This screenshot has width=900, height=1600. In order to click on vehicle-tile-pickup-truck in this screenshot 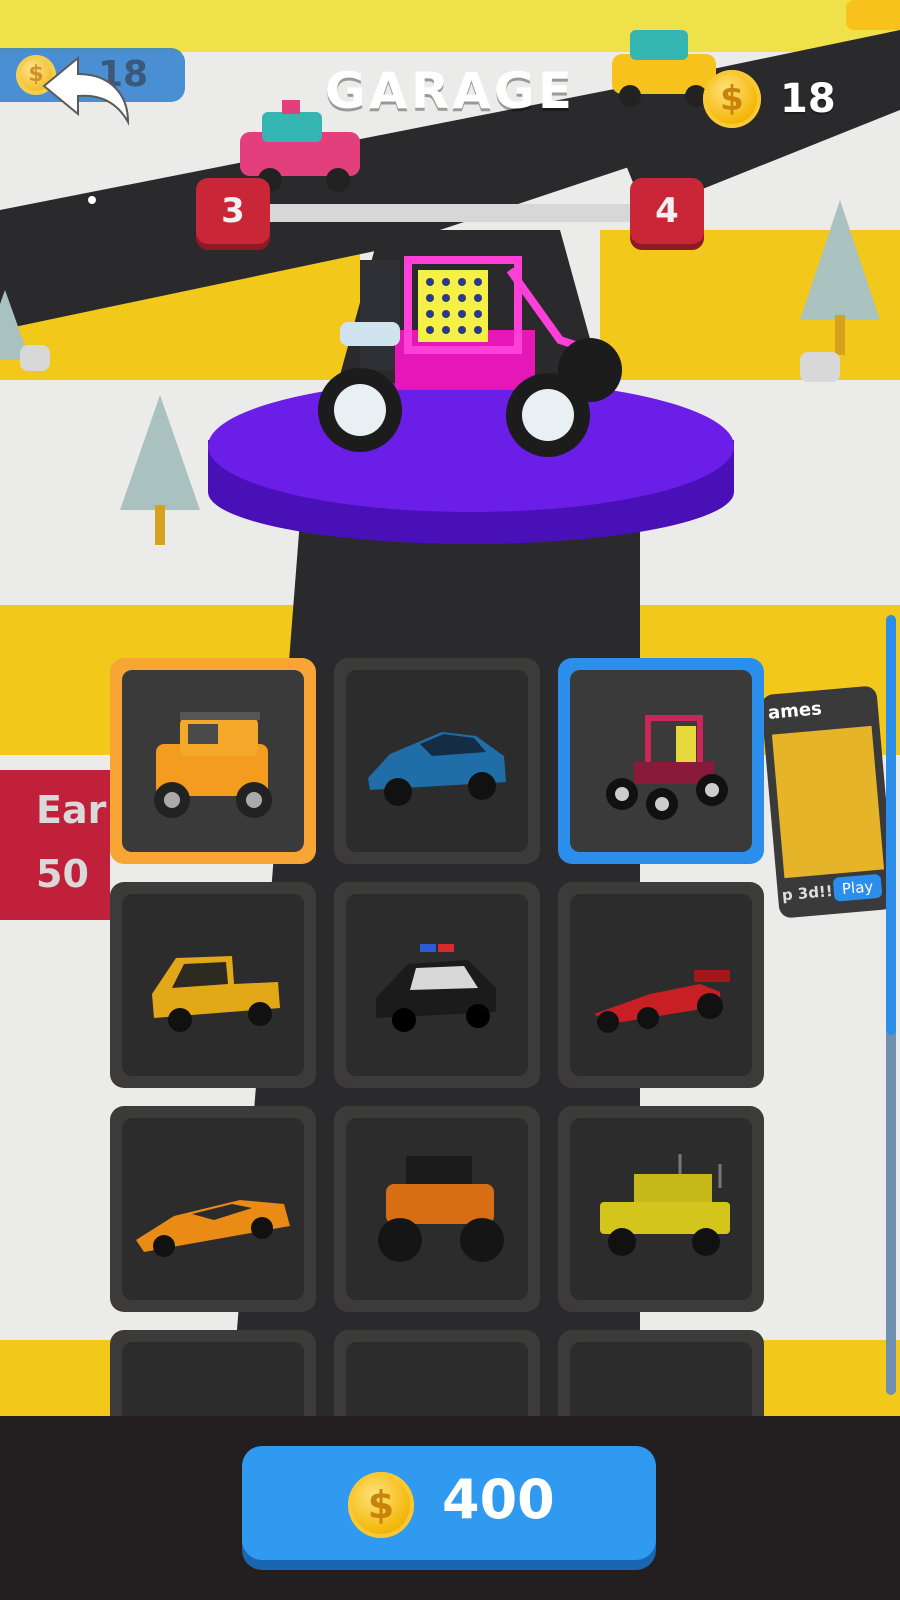, I will do `click(213, 985)`.